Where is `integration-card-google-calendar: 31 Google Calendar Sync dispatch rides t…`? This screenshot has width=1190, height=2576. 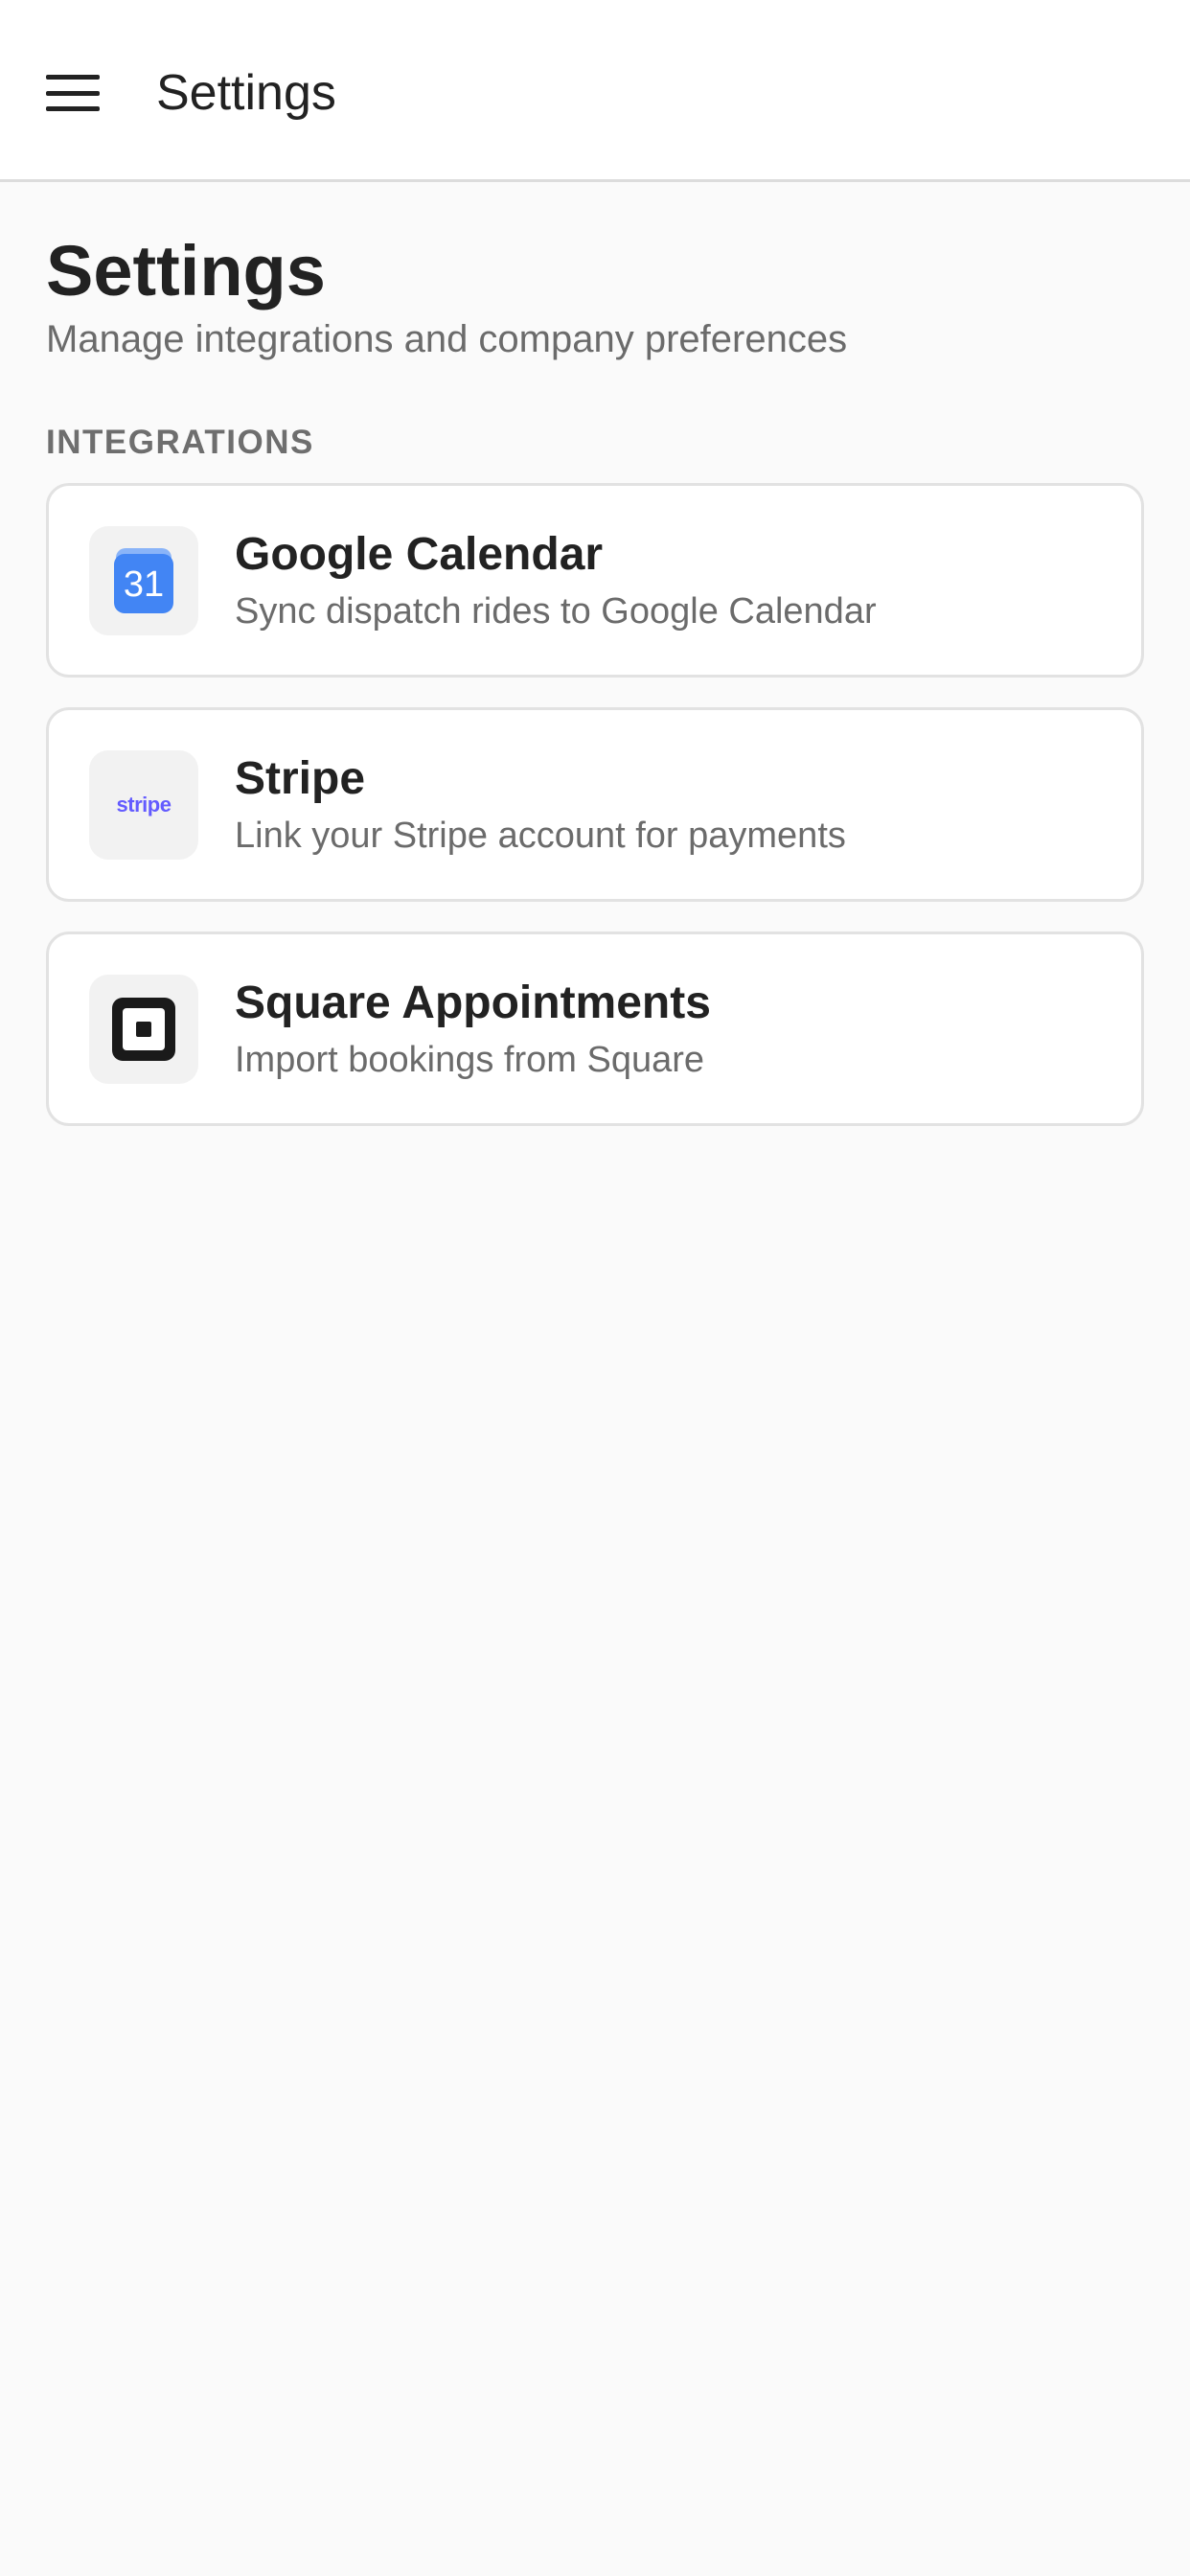
integration-card-google-calendar: 31 Google Calendar Sync dispatch rides t… is located at coordinates (595, 580).